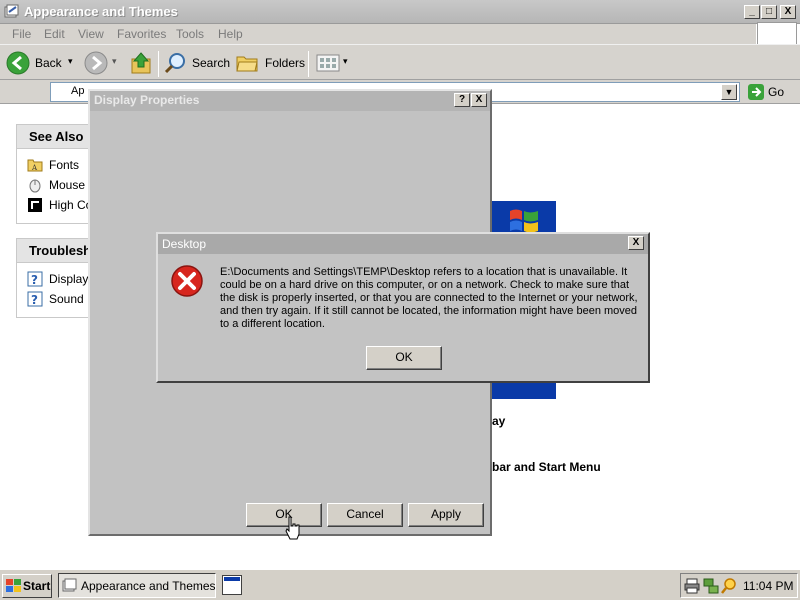 The image size is (800, 600). I want to click on troubleshooter-label: Sound, so click(66, 299).